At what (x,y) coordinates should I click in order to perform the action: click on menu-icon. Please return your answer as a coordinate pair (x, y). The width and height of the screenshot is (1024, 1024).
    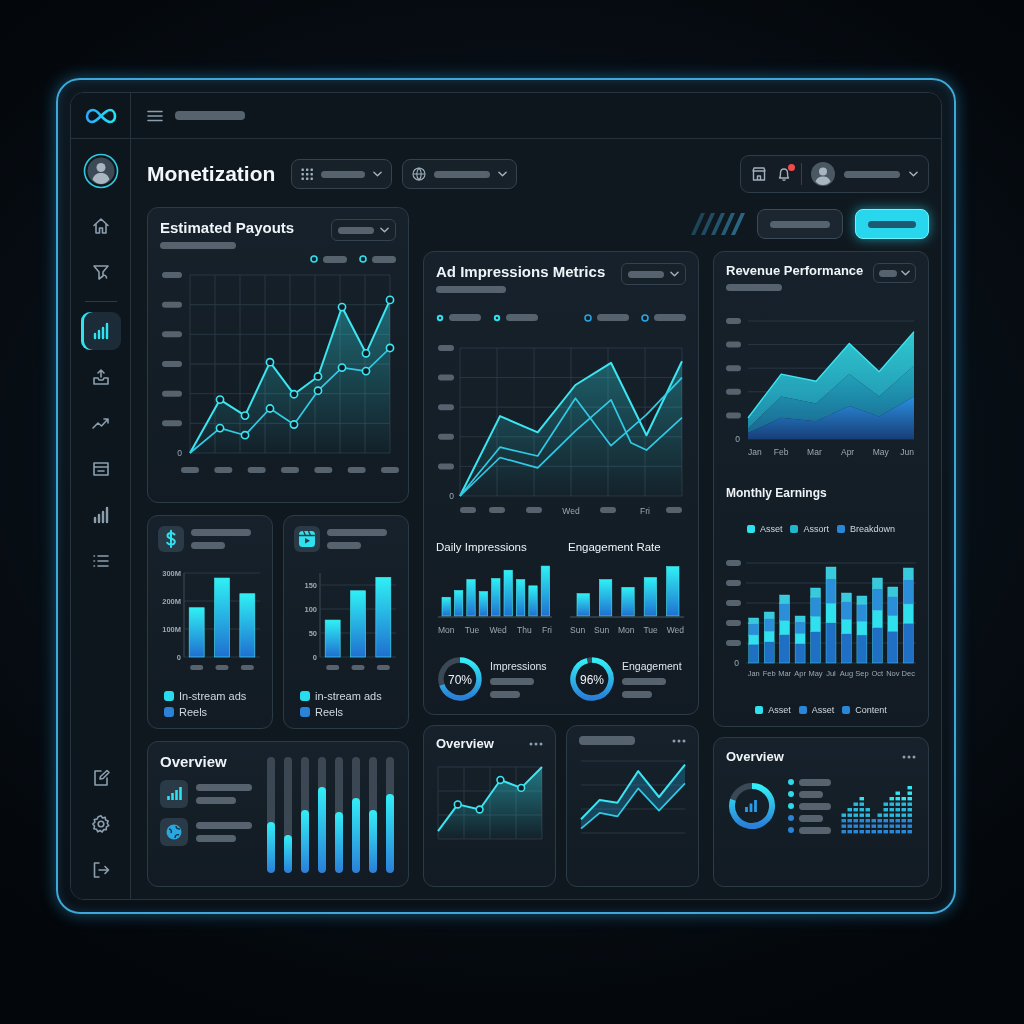
    Looking at the image, I should click on (155, 115).